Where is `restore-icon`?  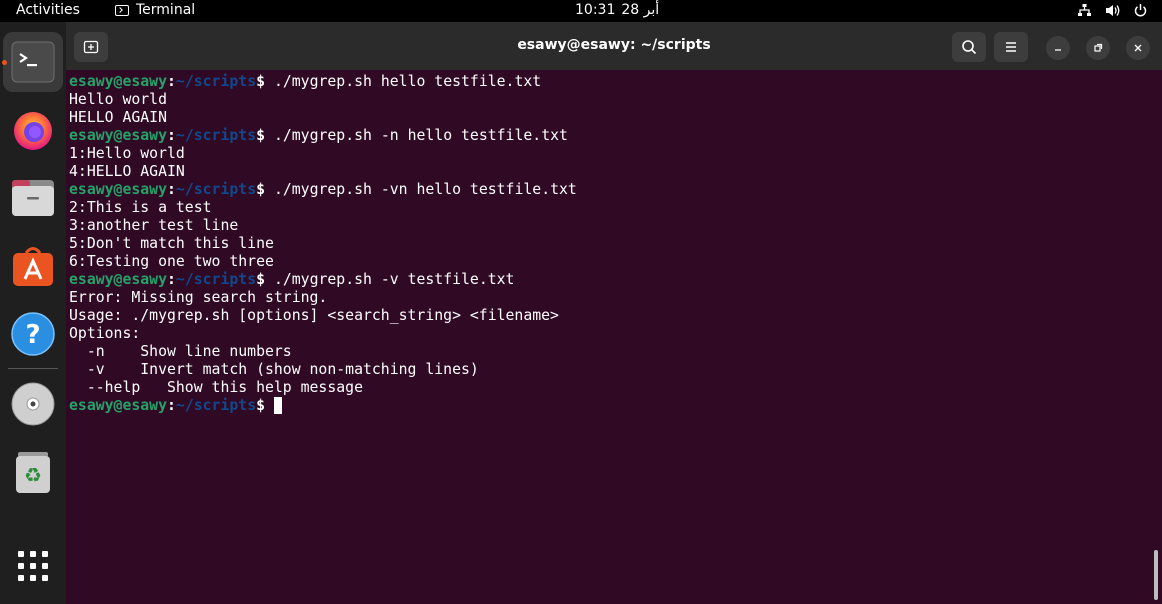
restore-icon is located at coordinates (1098, 47).